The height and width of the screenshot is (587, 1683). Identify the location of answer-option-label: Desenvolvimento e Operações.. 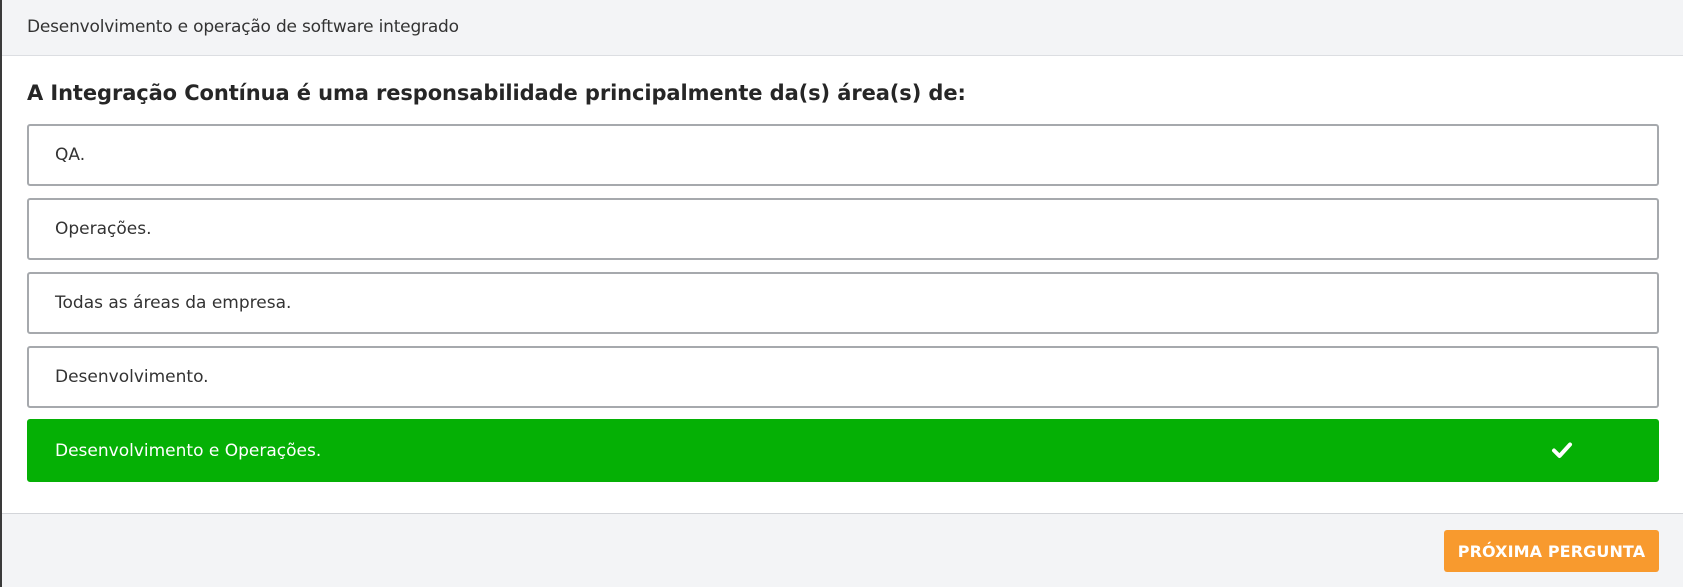
(188, 451).